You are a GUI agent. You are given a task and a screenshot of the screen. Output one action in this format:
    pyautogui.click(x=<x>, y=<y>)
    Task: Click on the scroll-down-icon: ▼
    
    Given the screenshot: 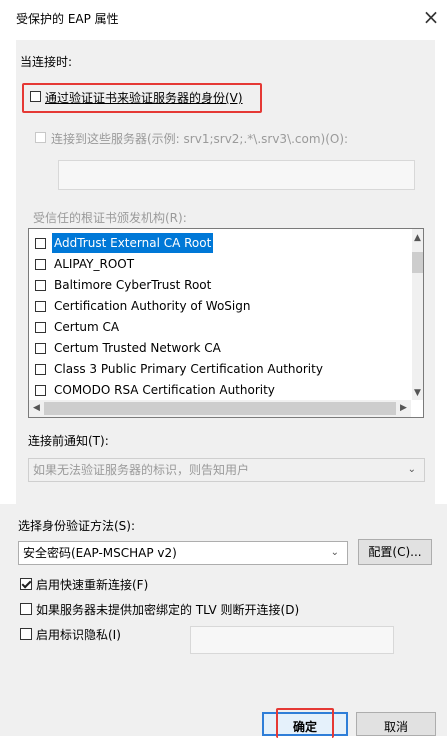 What is the action you would take?
    pyautogui.click(x=417, y=393)
    